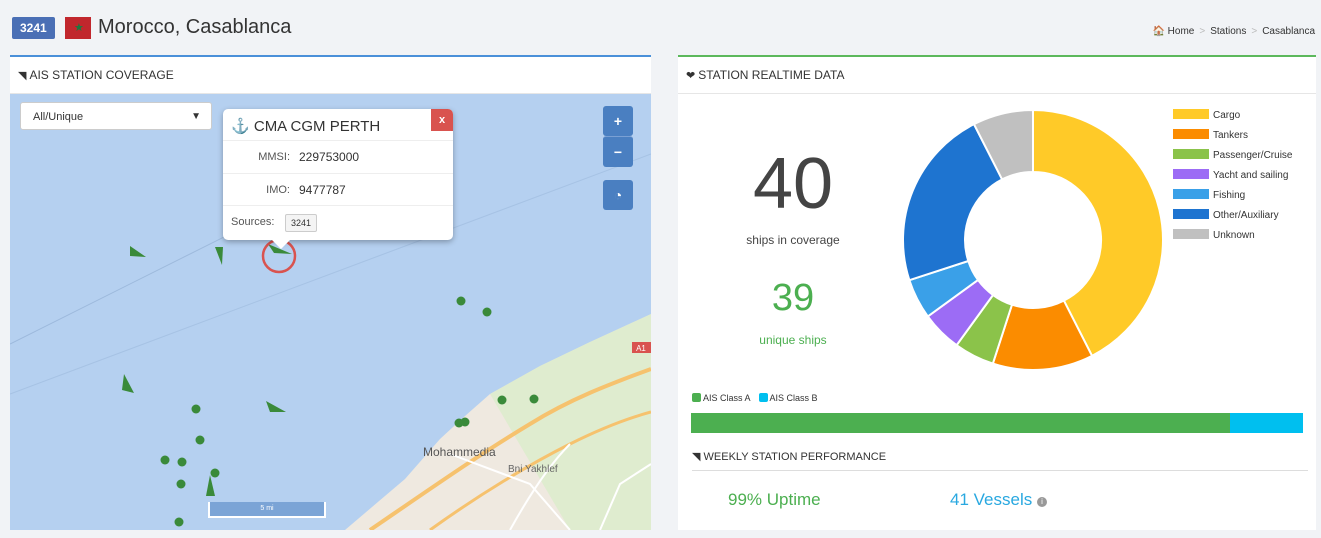 This screenshot has width=1321, height=538. I want to click on coverage-panel-header: ◥ AIS STATION COVERAGE, so click(330, 75).